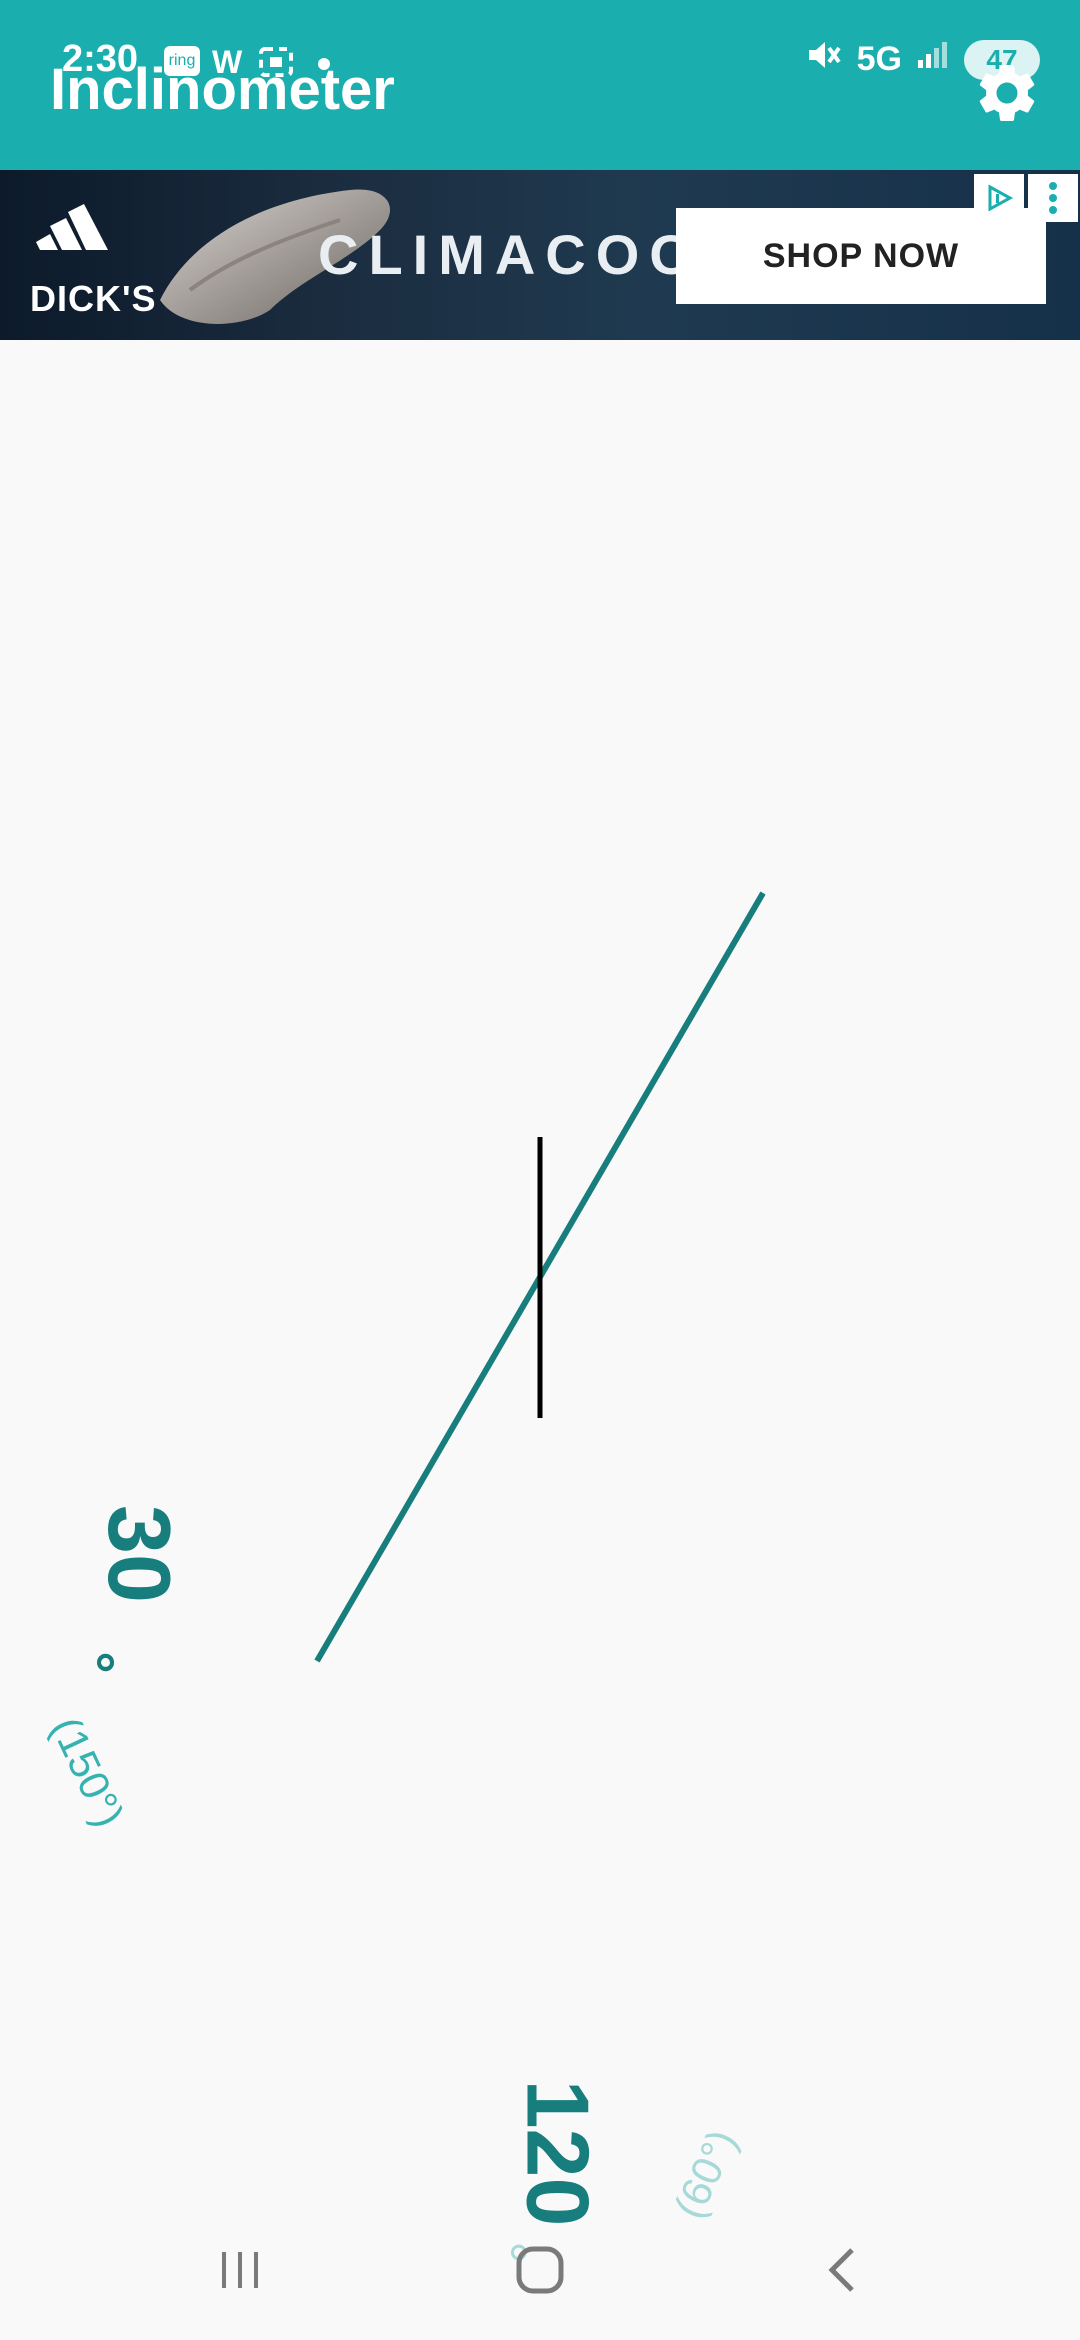  What do you see at coordinates (999, 198) in the screenshot?
I see `ad-choices-icon` at bounding box center [999, 198].